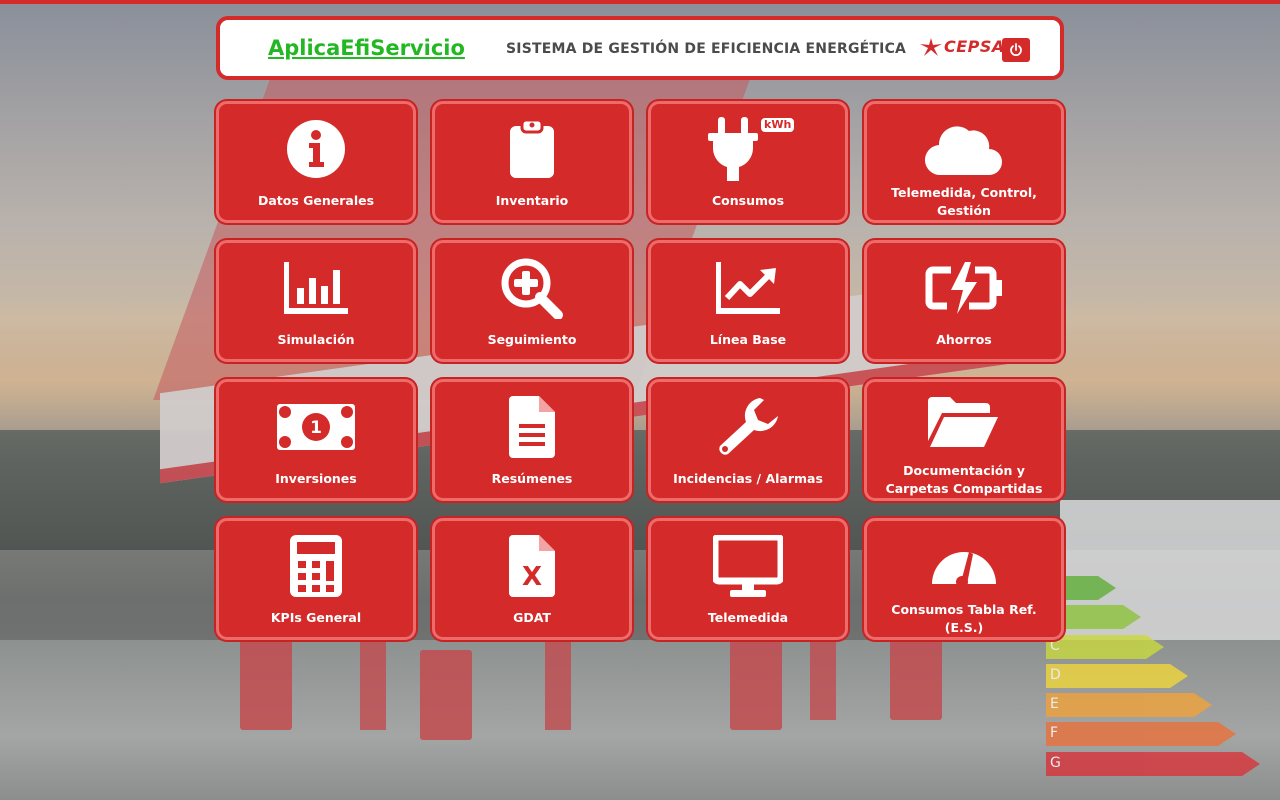 This screenshot has height=800, width=1280. I want to click on tile-consumos: kWh Consumos, so click(748, 162).